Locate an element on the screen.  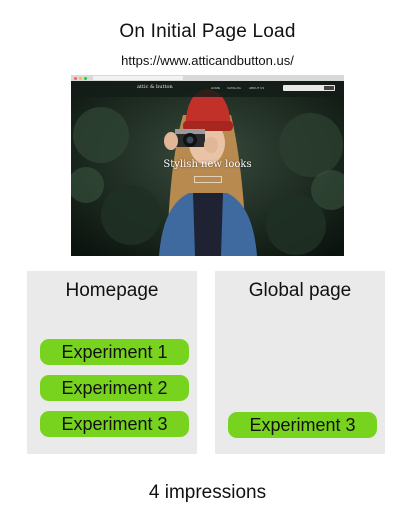
address-bar is located at coordinates (138, 78).